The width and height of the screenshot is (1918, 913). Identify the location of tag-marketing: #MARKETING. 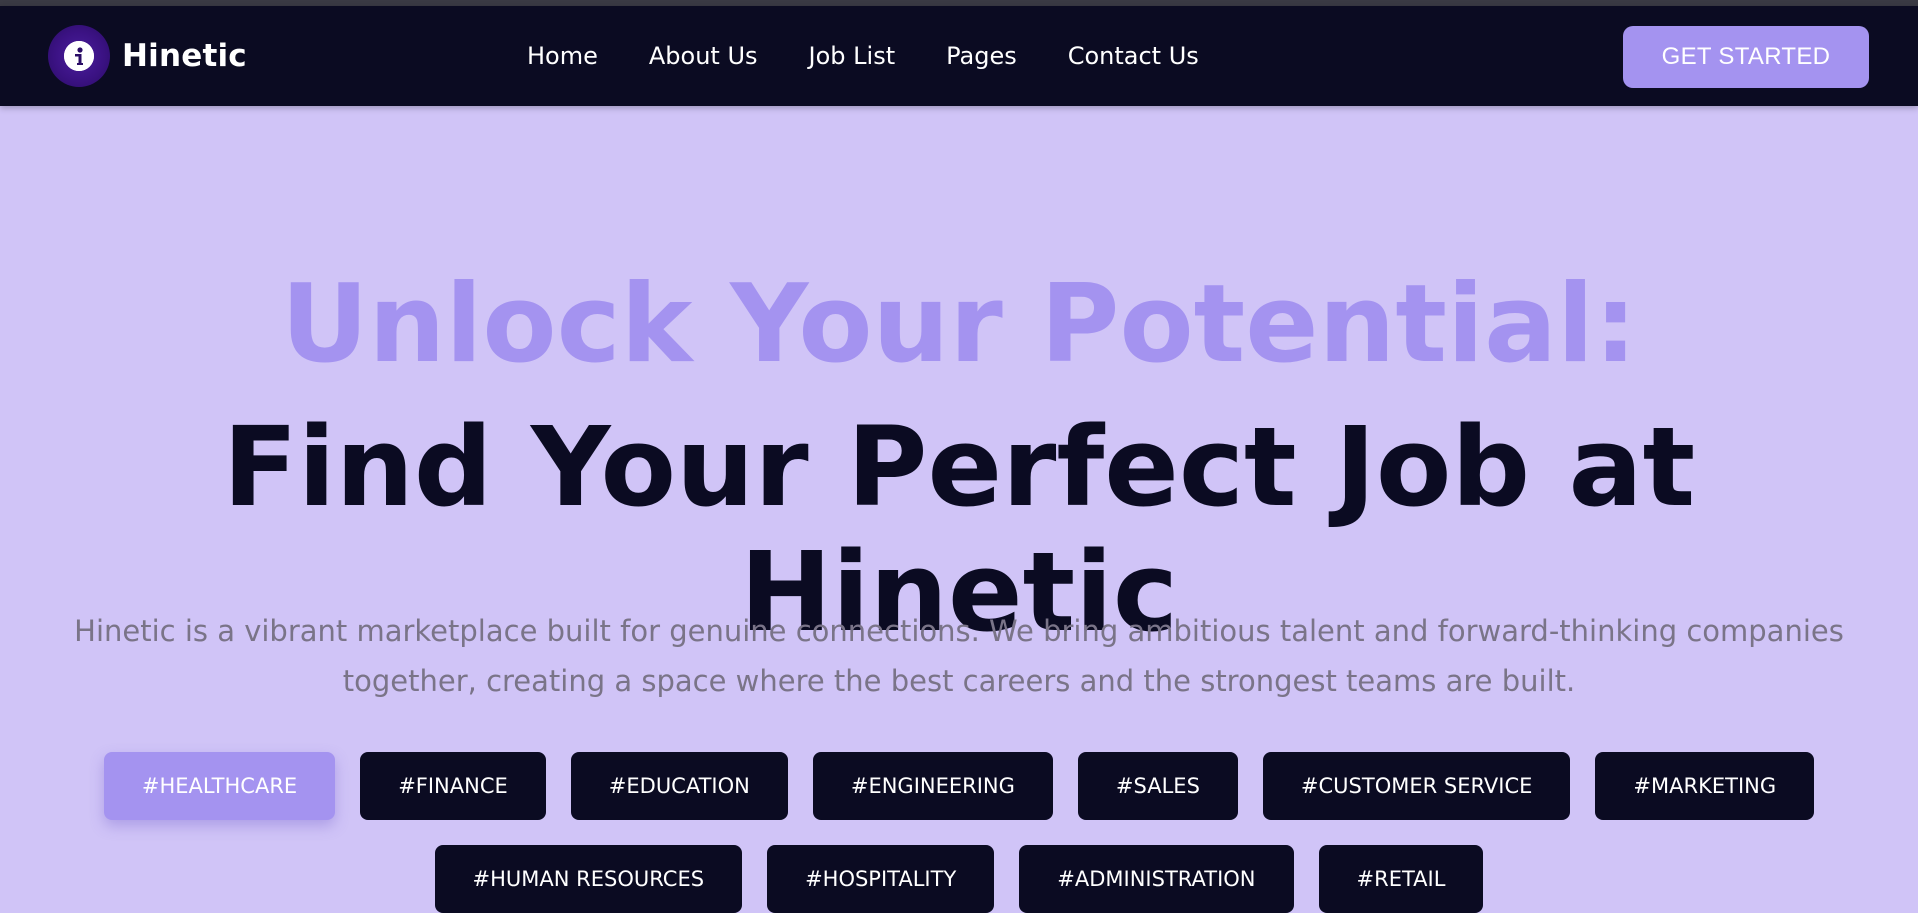
(1705, 786).